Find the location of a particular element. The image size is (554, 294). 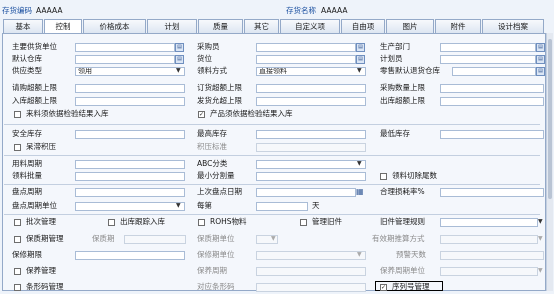

warning-days-input is located at coordinates (492, 255).